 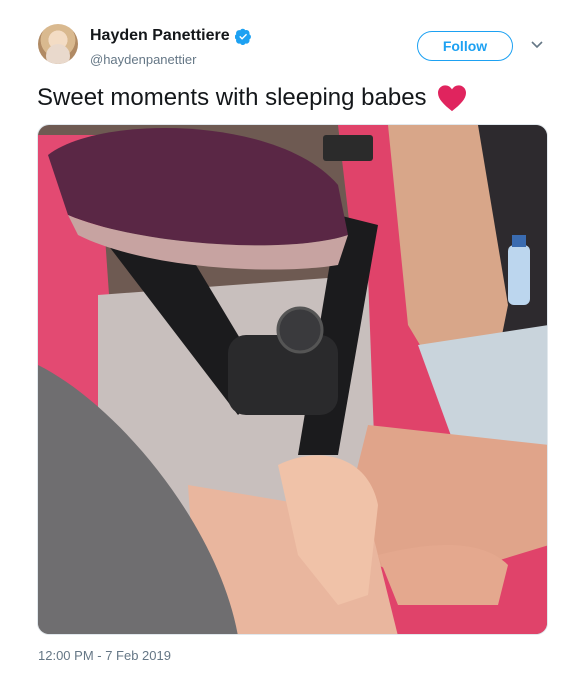 I want to click on verified-badge-icon, so click(x=242, y=36).